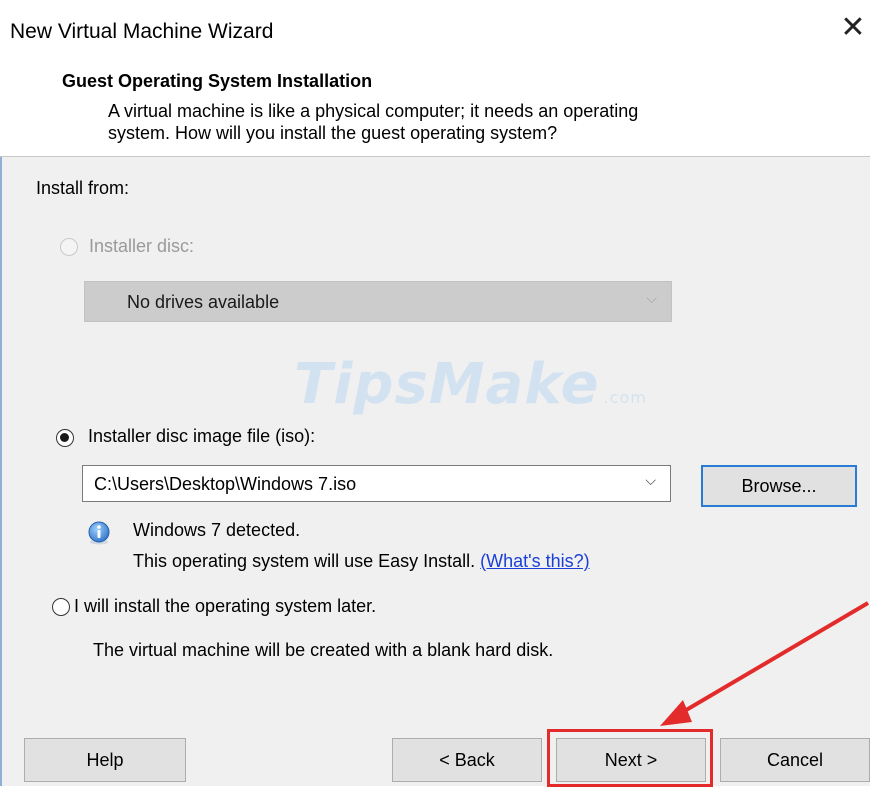  I want to click on iso-path-value: C:\Users\Desktop\Windows 7.iso, so click(225, 484).